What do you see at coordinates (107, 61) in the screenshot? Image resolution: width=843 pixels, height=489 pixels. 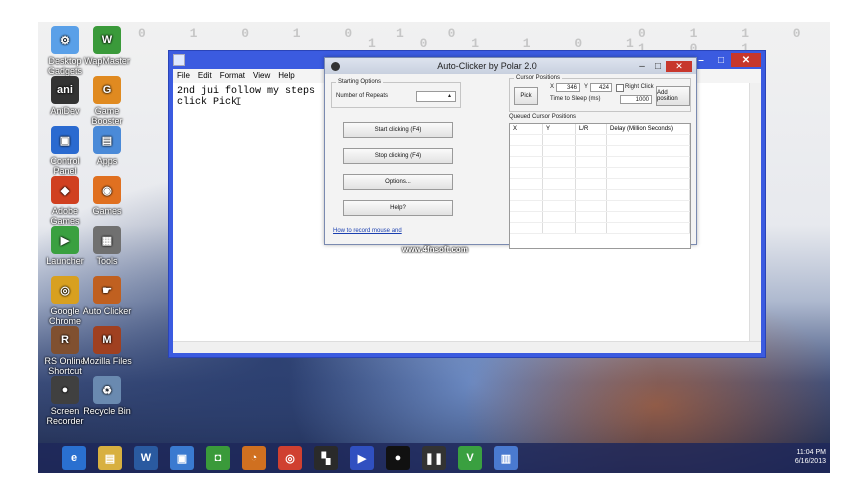 I see `desktop-shortcut-label: WapMaster` at bounding box center [107, 61].